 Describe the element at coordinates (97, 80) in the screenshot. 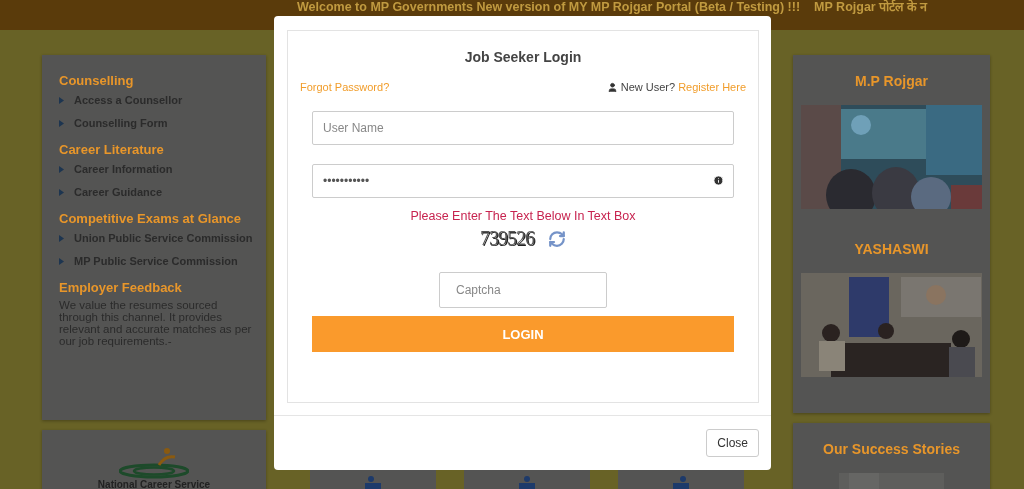

I see `section-heading: Counselling` at that location.